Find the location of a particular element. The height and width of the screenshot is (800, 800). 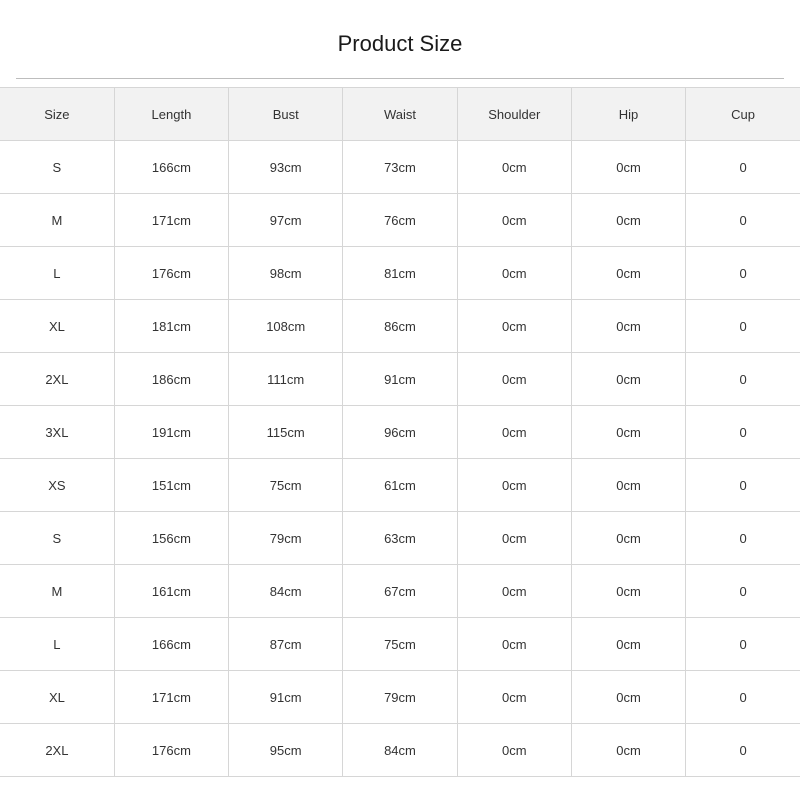

cell-waist: 96cm is located at coordinates (400, 432).